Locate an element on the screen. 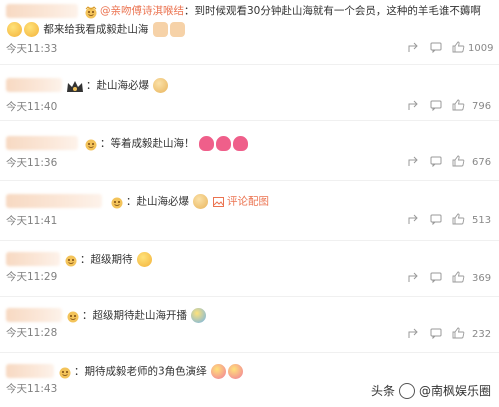  comment-text: ：等着成毅赴山海！ is located at coordinates (174, 143).